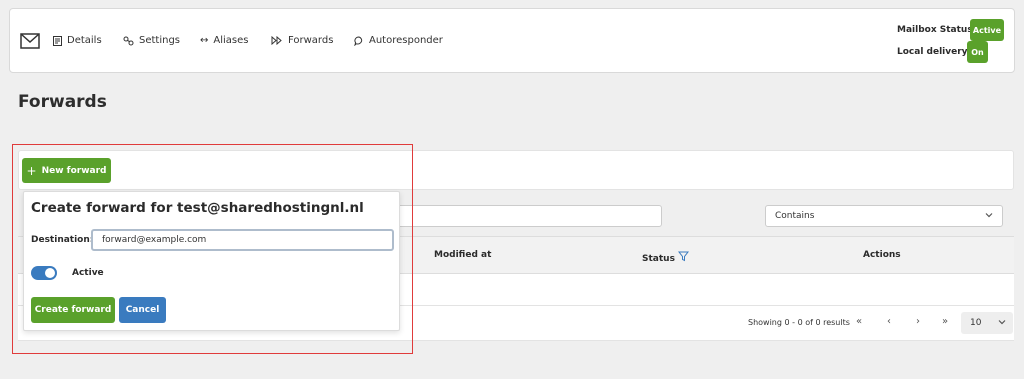  I want to click on pagination-summary: Showing 0 - 0 of 0 results, so click(799, 322).